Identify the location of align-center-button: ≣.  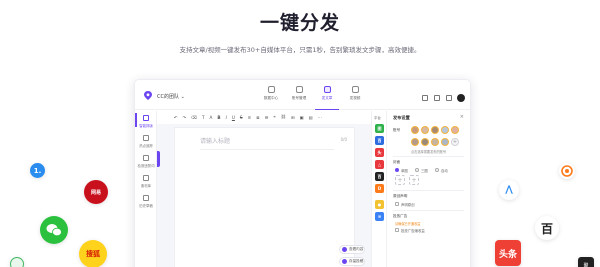
(258, 117).